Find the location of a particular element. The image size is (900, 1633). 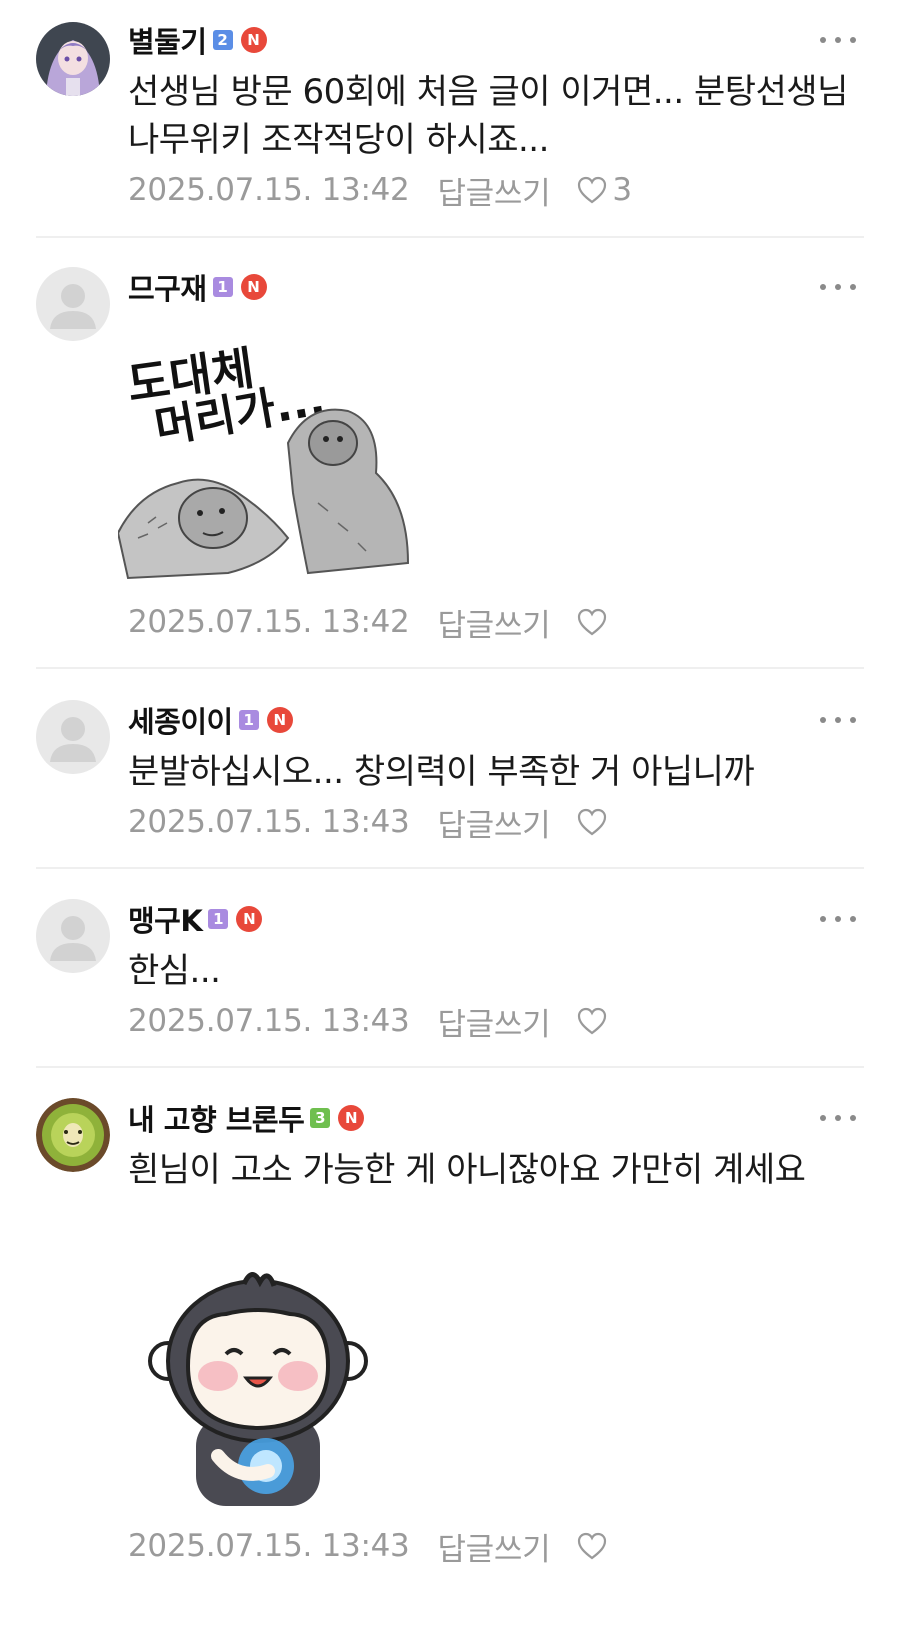

level-badge: 3 is located at coordinates (320, 1118).